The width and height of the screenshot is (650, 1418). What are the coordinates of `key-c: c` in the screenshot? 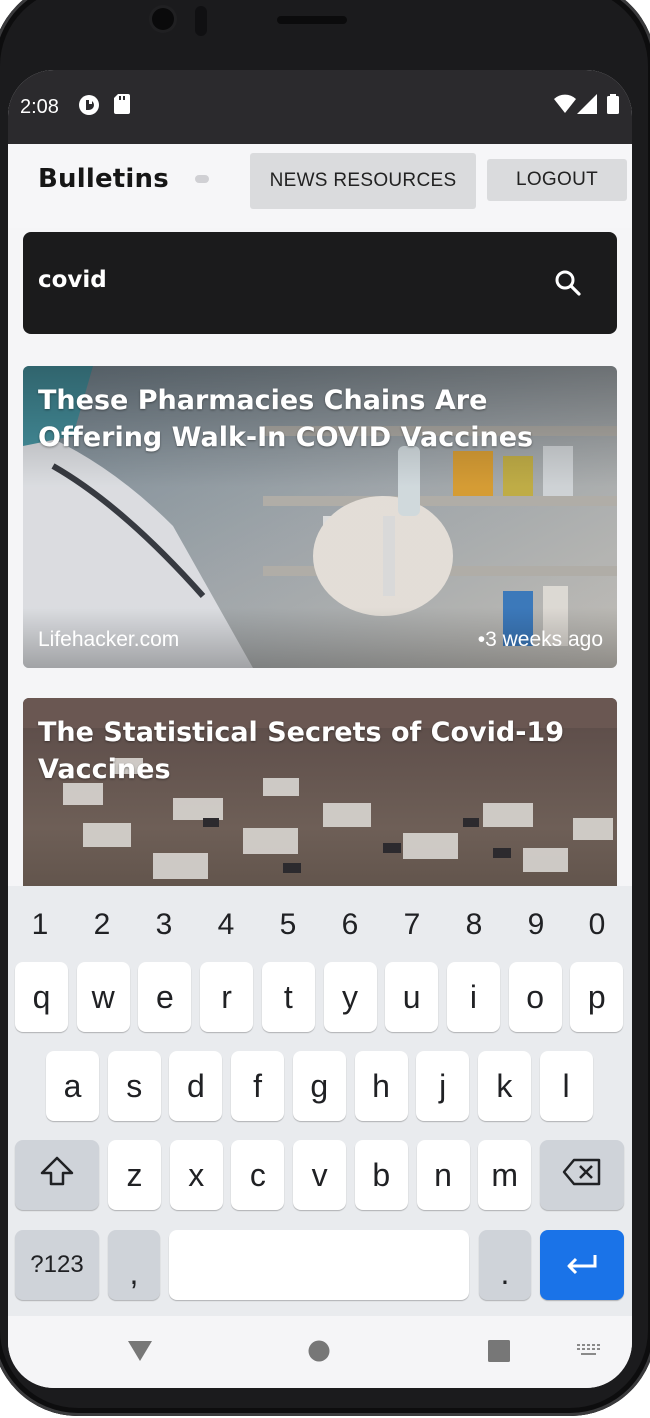 It's located at (258, 1175).